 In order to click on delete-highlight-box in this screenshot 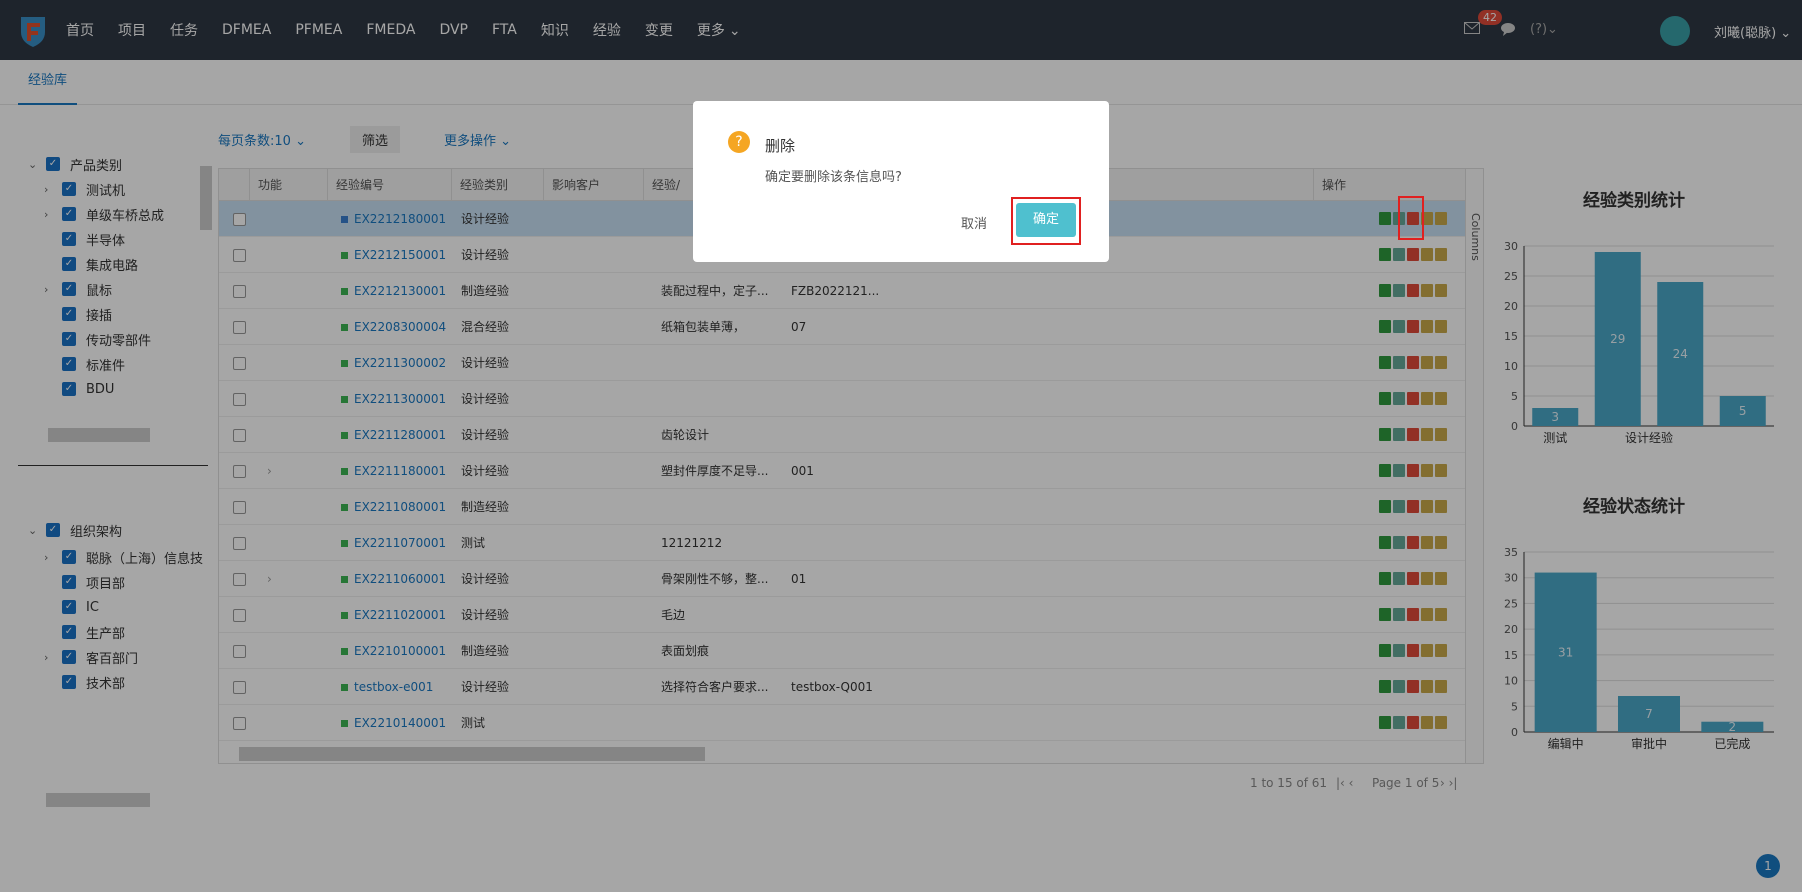, I will do `click(1411, 218)`.